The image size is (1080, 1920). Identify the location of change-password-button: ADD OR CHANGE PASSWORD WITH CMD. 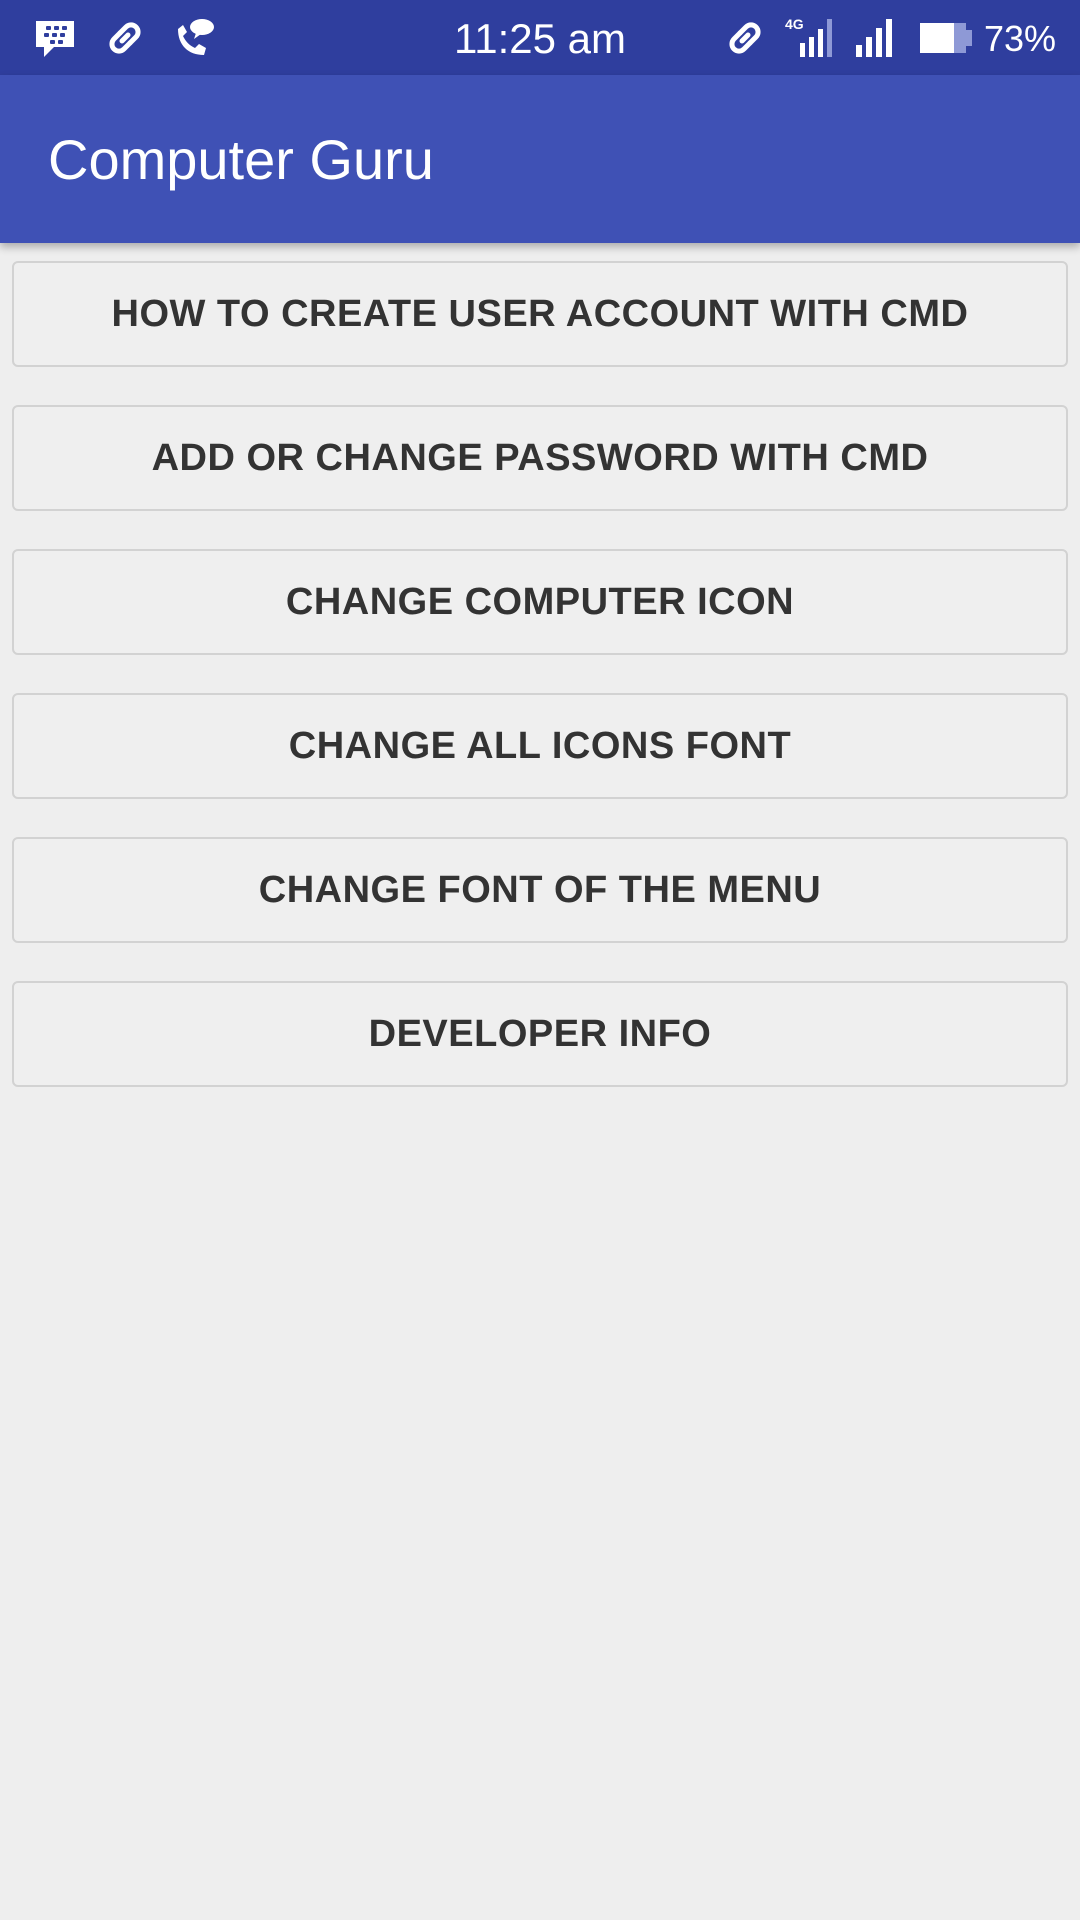
(540, 458).